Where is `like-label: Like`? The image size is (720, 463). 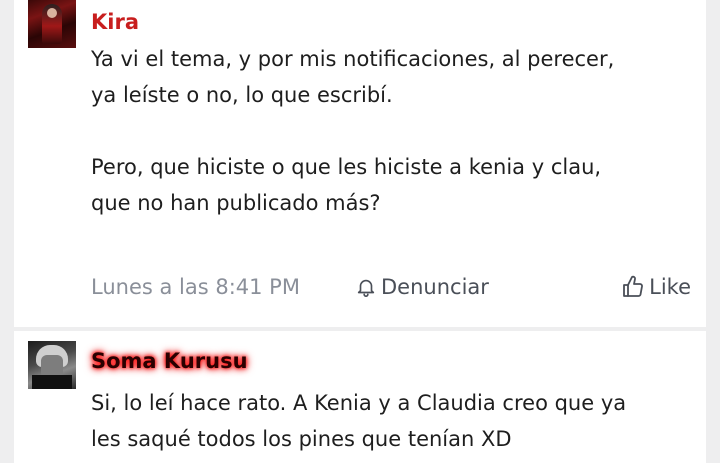
like-label: Like is located at coordinates (670, 287).